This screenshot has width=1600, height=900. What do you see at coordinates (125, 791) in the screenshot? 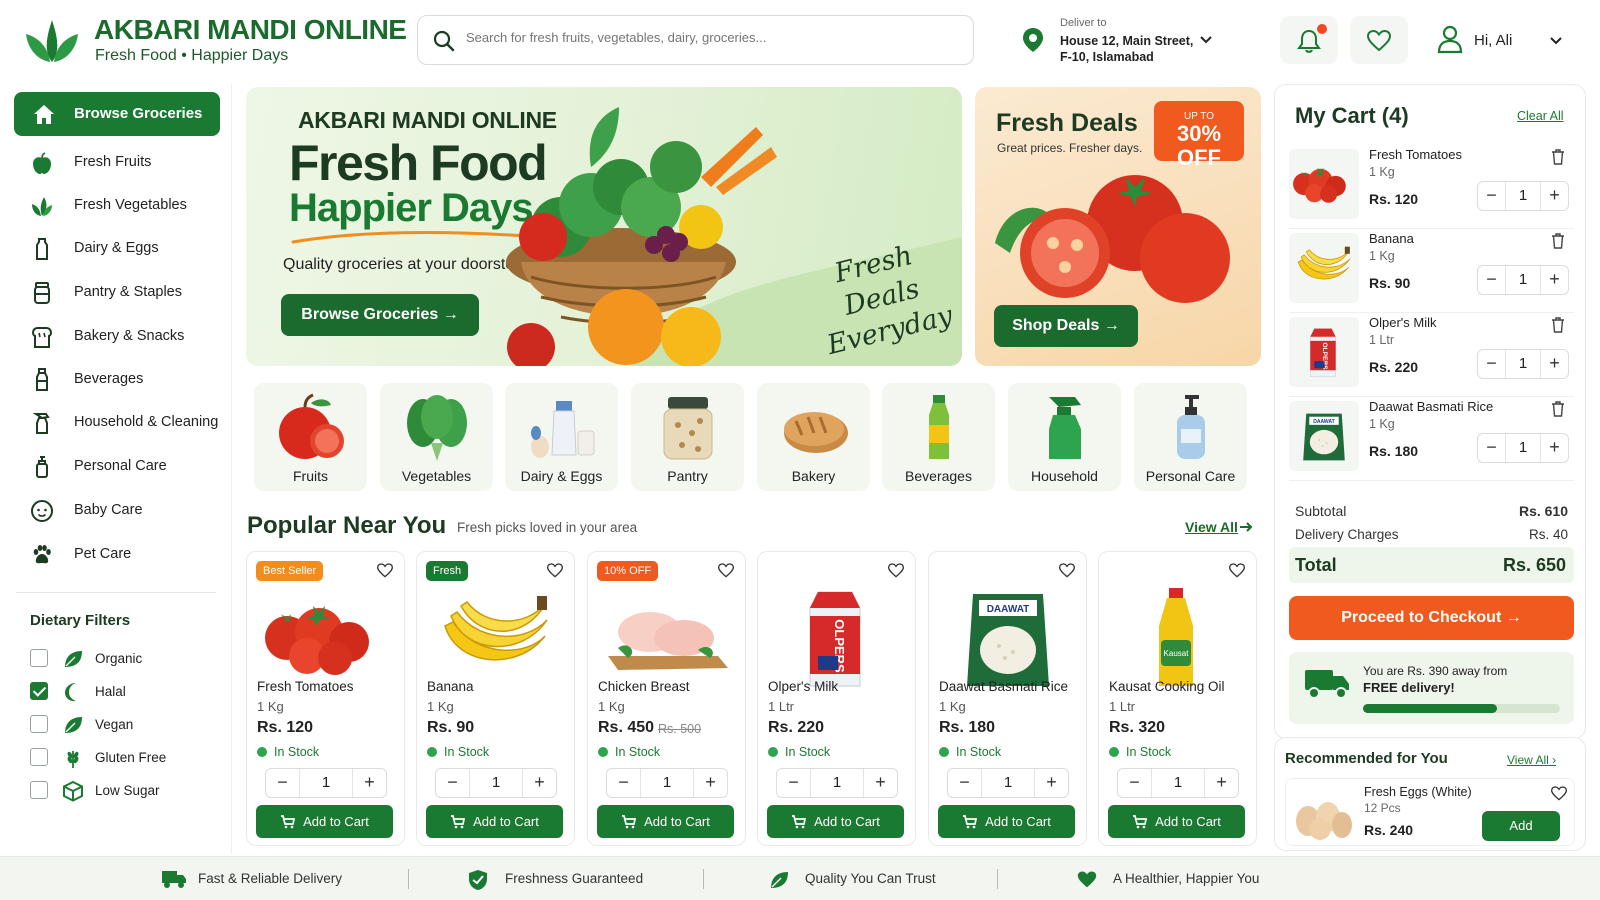
I see `filter-low-sugar: Low Sugar` at bounding box center [125, 791].